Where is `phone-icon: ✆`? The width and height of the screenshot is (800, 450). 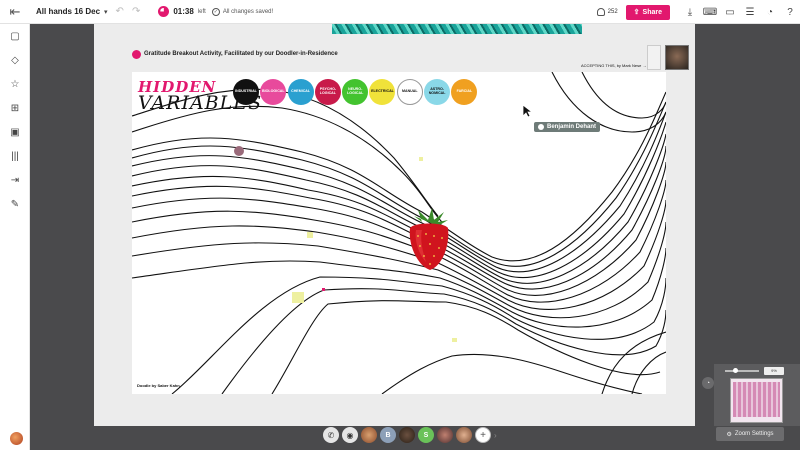
phone-icon: ✆ is located at coordinates (331, 435).